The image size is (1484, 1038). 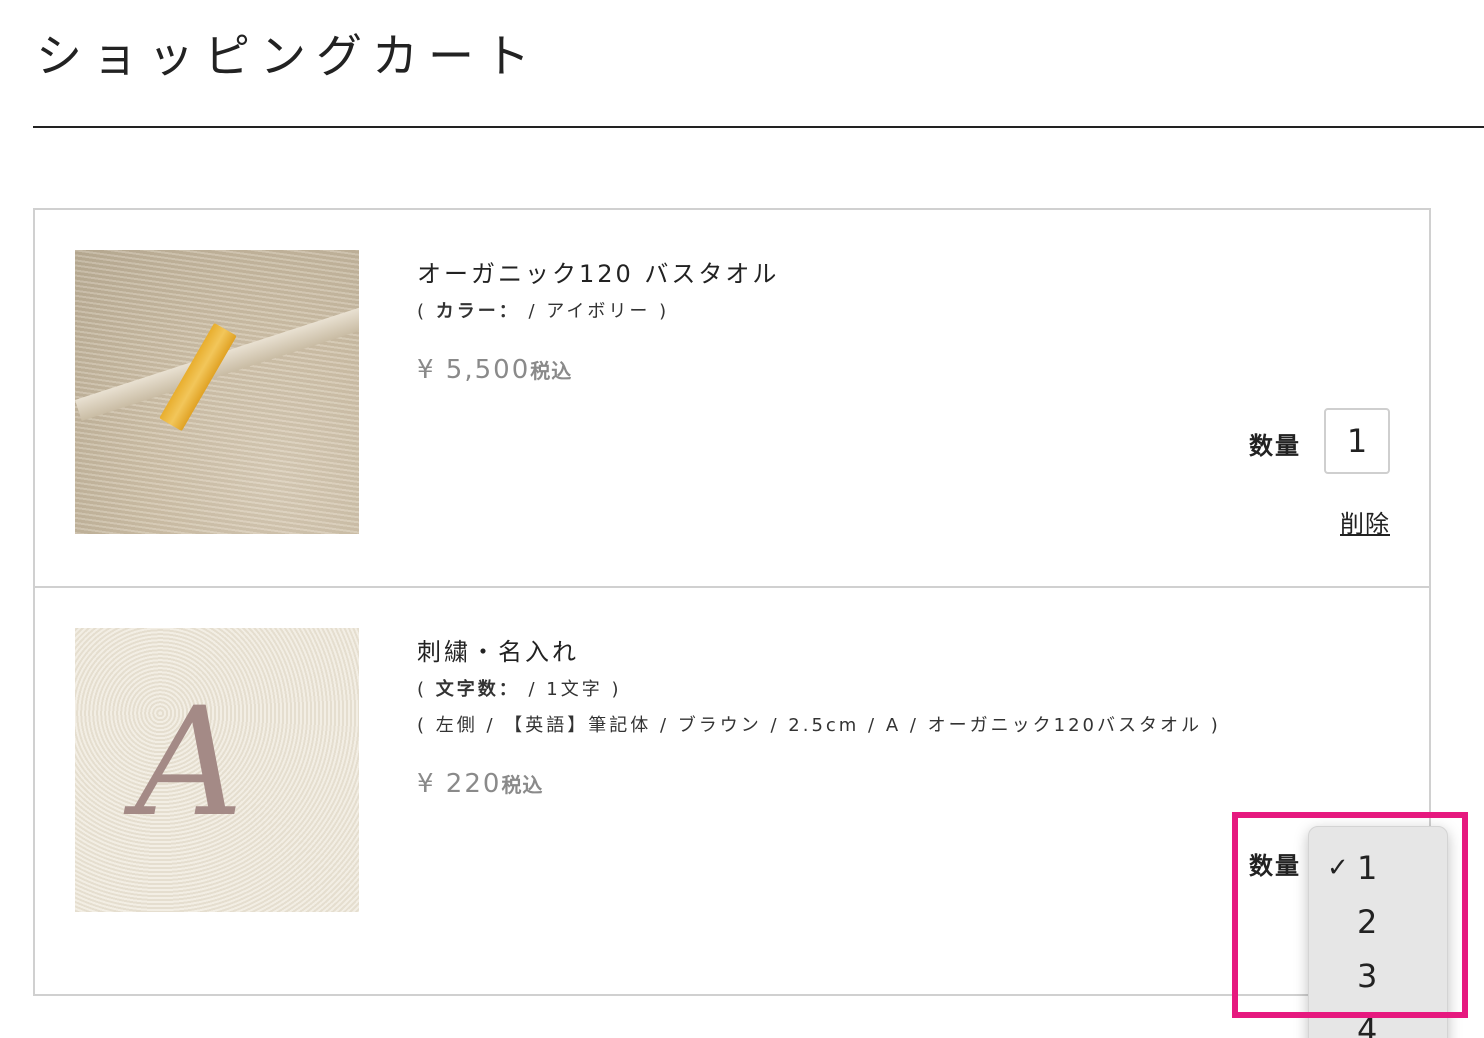 I want to click on product-image-bath-towel, so click(x=217, y=392).